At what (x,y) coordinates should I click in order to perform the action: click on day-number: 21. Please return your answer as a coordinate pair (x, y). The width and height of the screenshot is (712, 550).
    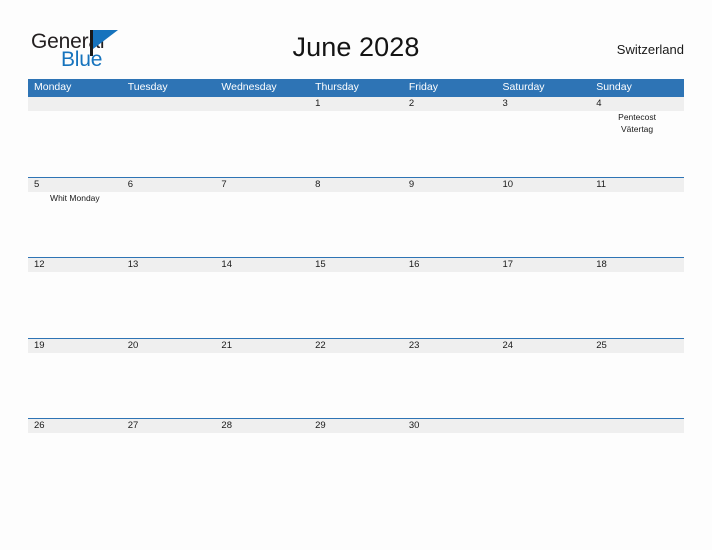
    Looking at the image, I should click on (262, 346).